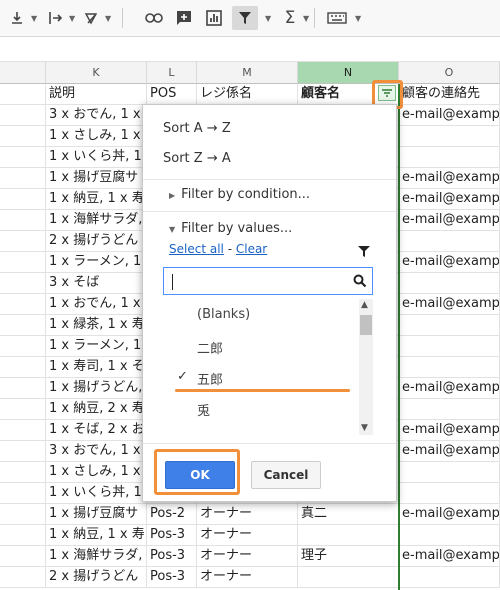 Image resolution: width=500 pixels, height=590 pixels. What do you see at coordinates (17, 18) in the screenshot?
I see `vertical-align-icon` at bounding box center [17, 18].